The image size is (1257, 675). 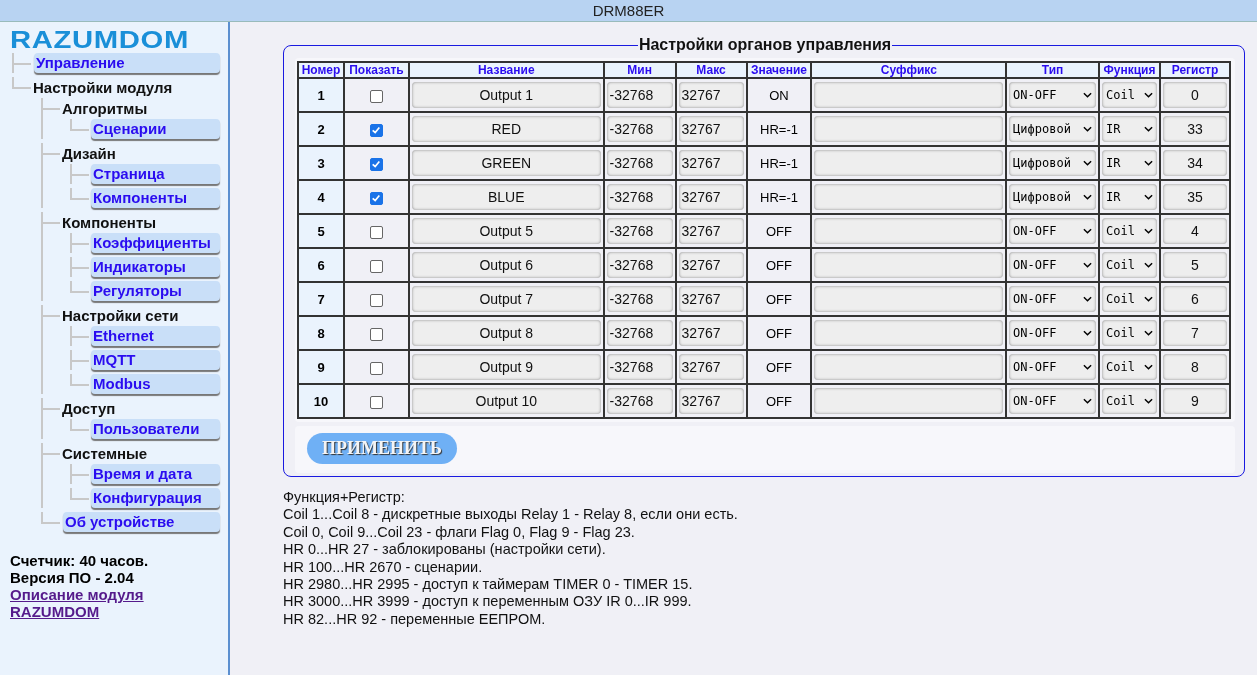 I want to click on register-field: 33, so click(x=1195, y=129).